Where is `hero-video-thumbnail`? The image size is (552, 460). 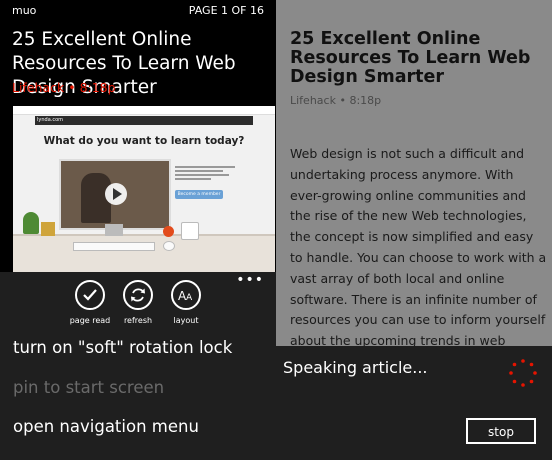 hero-video-thumbnail is located at coordinates (115, 194).